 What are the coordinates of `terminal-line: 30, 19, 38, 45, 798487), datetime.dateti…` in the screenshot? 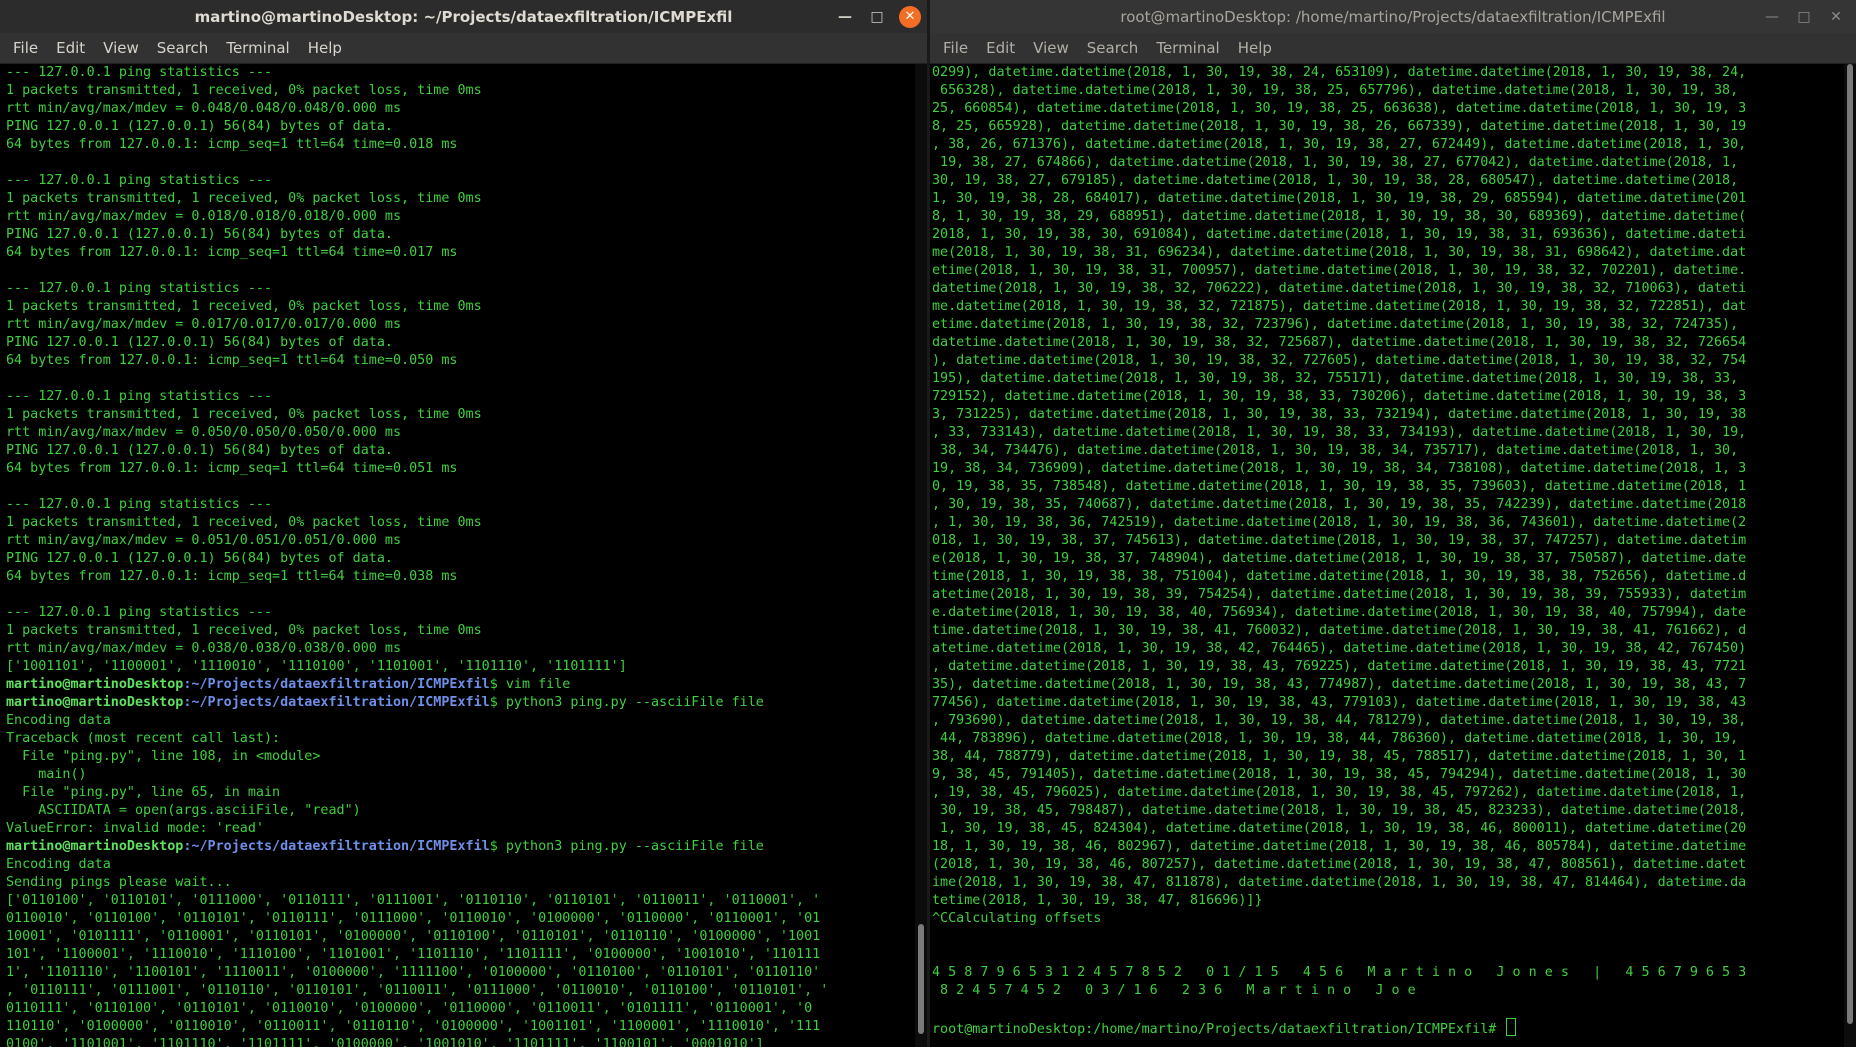 It's located at (1339, 810).